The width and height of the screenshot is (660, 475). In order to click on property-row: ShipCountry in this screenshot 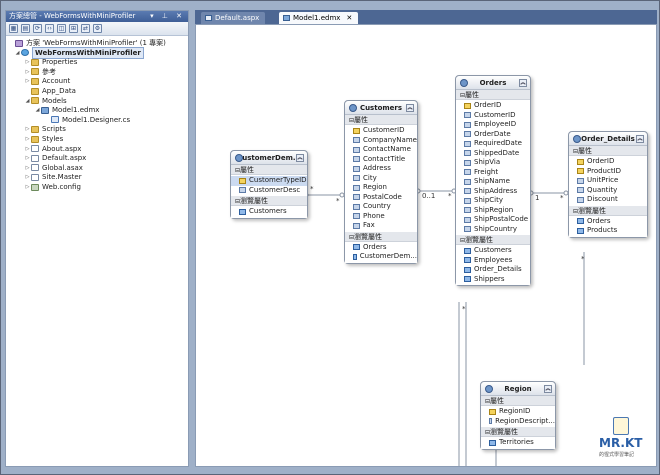, I will do `click(493, 230)`.